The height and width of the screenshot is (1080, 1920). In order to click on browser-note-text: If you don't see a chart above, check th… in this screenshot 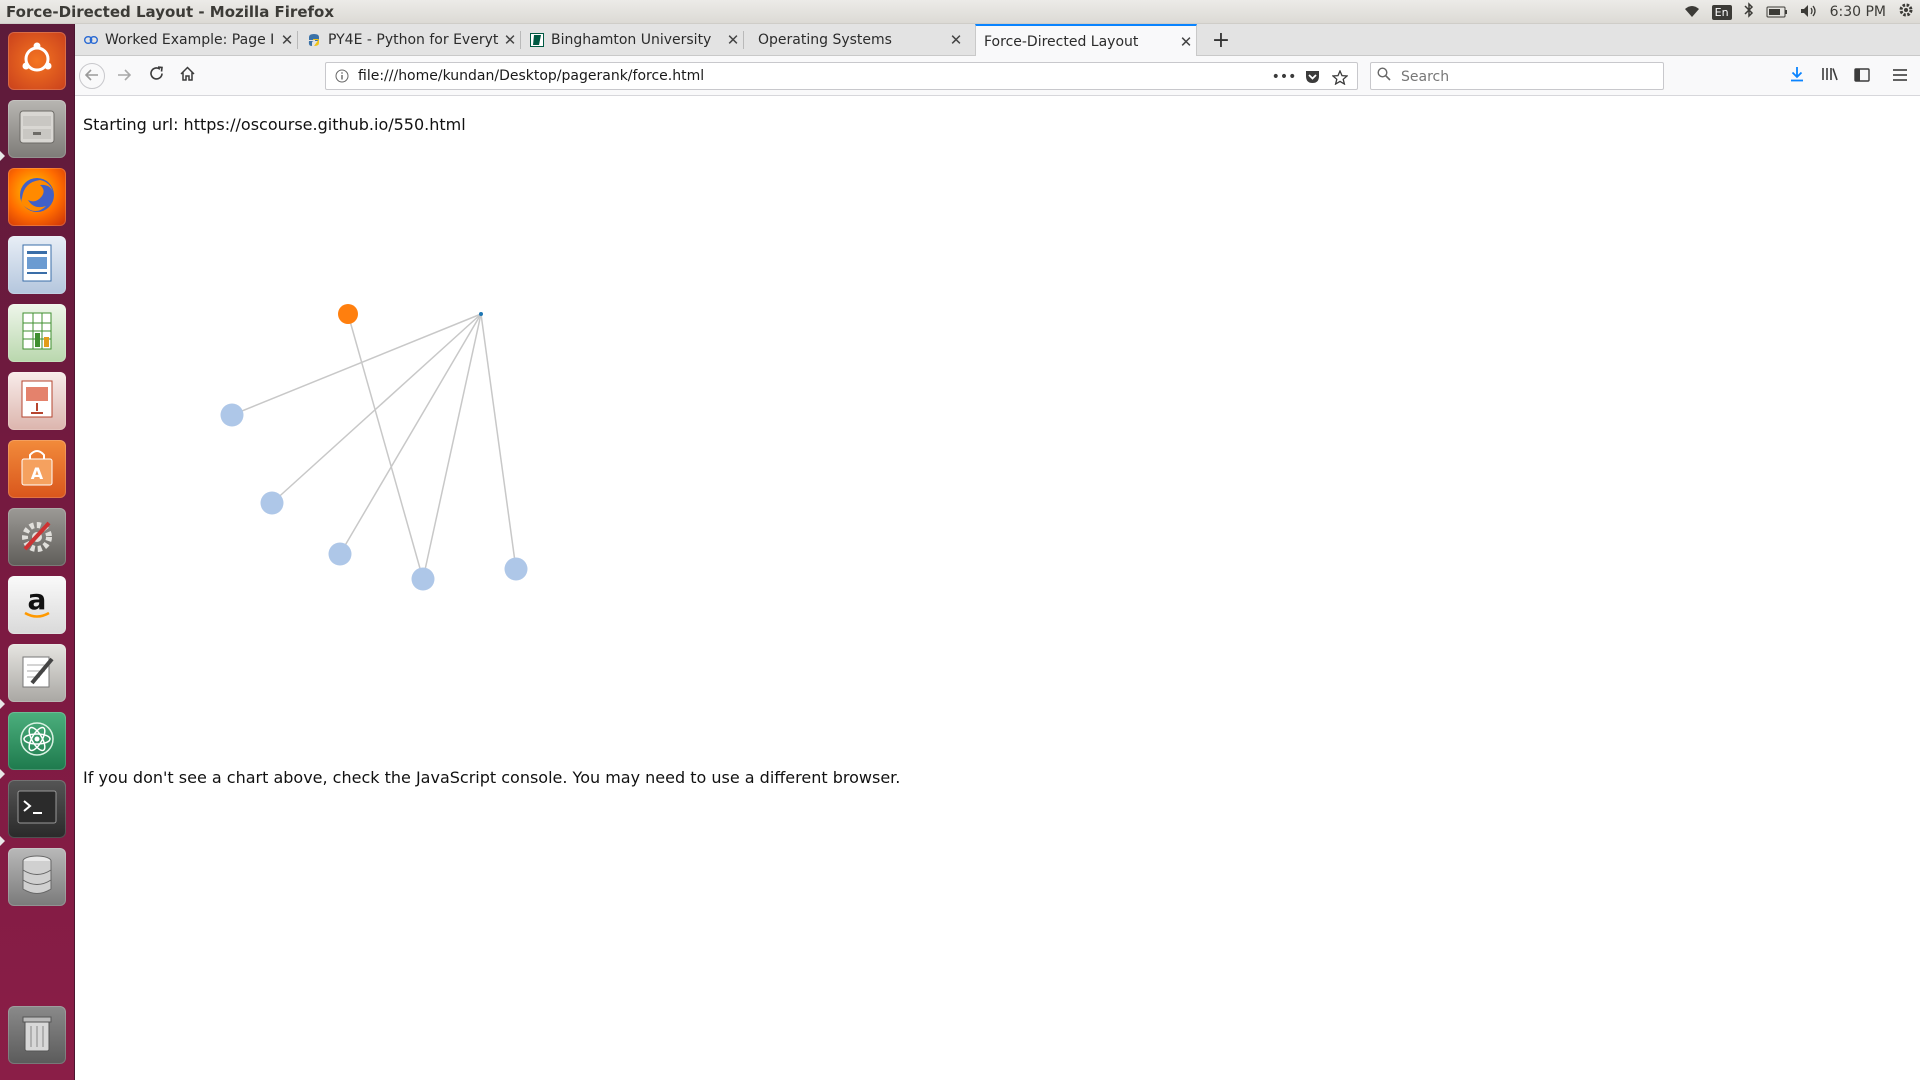, I will do `click(492, 777)`.